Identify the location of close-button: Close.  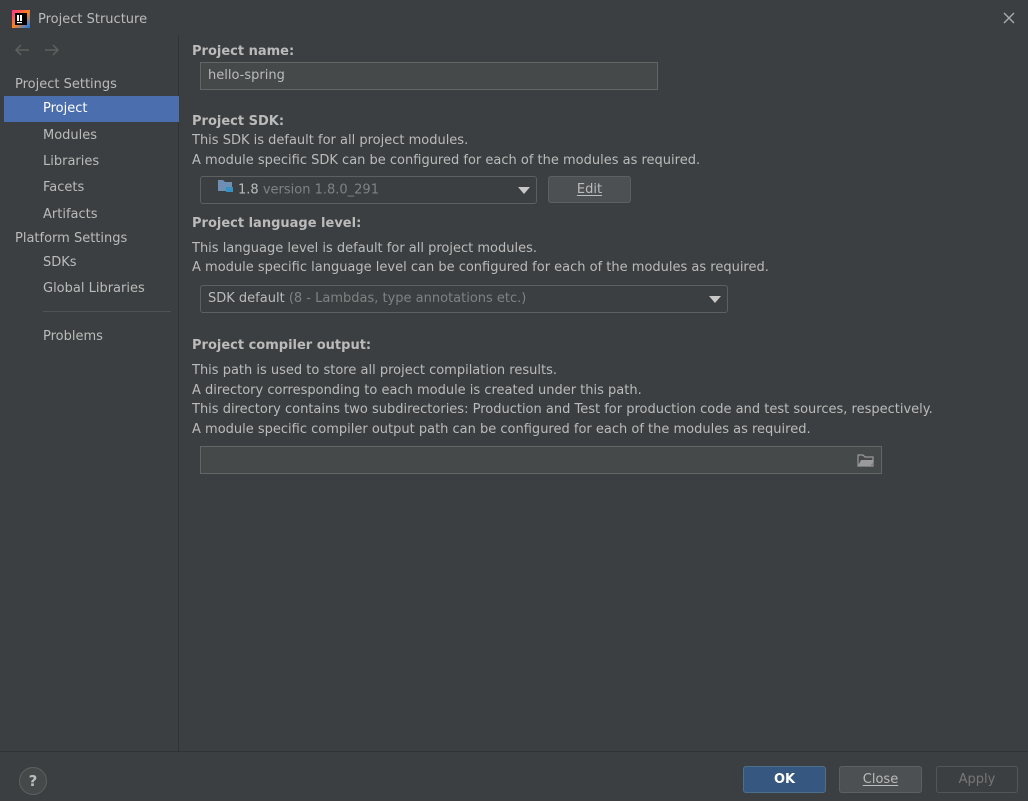
(880, 779).